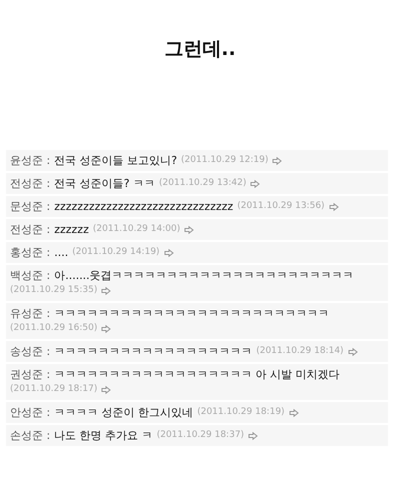 The height and width of the screenshot is (500, 400). Describe the element at coordinates (241, 412) in the screenshot. I see `timestamp: (2011.10.29 18:19)` at that location.